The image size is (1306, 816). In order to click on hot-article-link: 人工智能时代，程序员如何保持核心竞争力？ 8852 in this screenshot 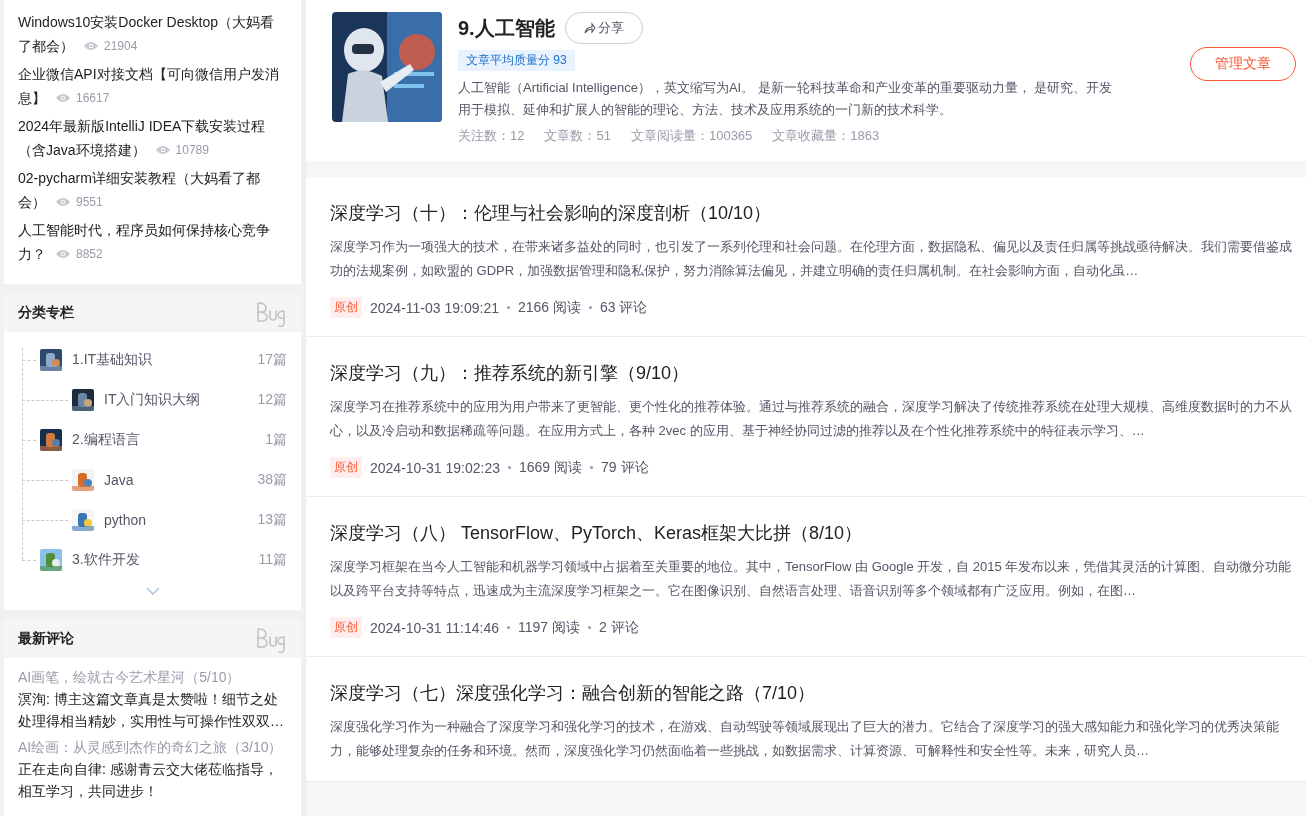, I will do `click(152, 242)`.